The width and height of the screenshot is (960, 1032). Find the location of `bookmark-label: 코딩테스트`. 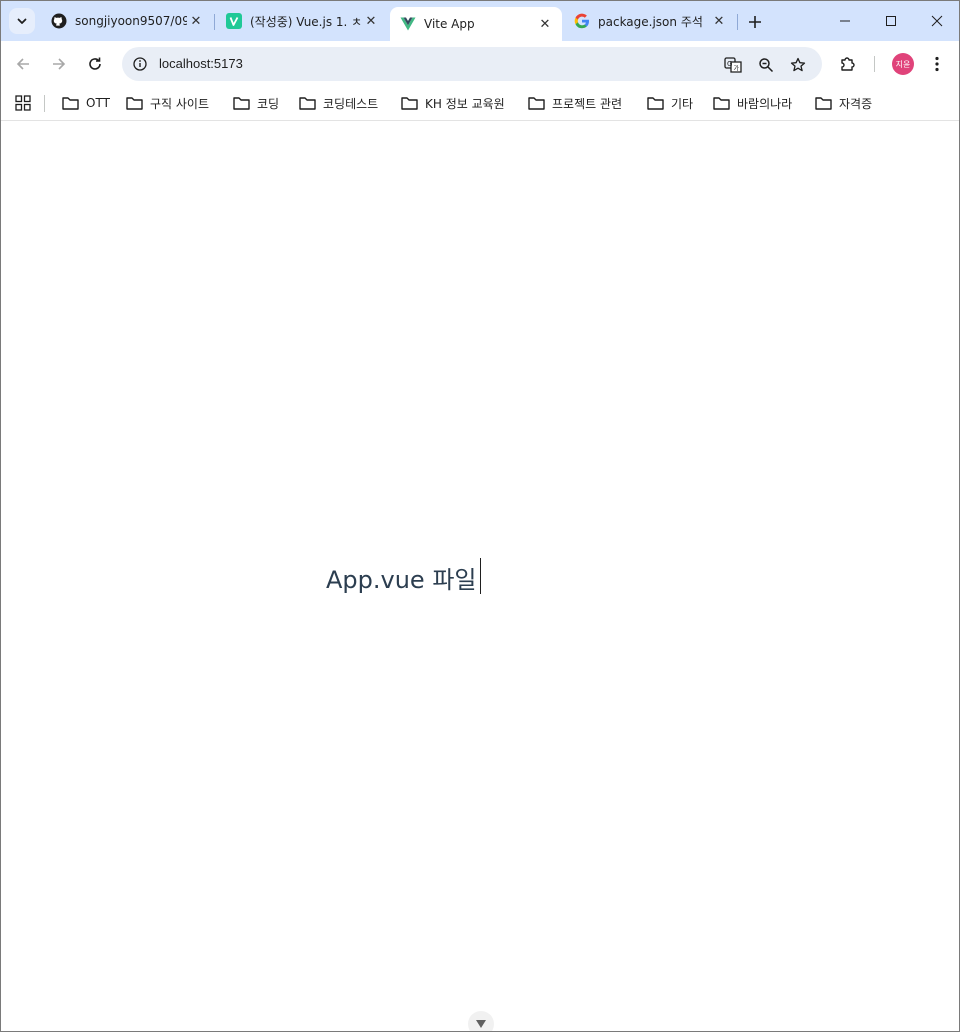

bookmark-label: 코딩테스트 is located at coordinates (351, 103).